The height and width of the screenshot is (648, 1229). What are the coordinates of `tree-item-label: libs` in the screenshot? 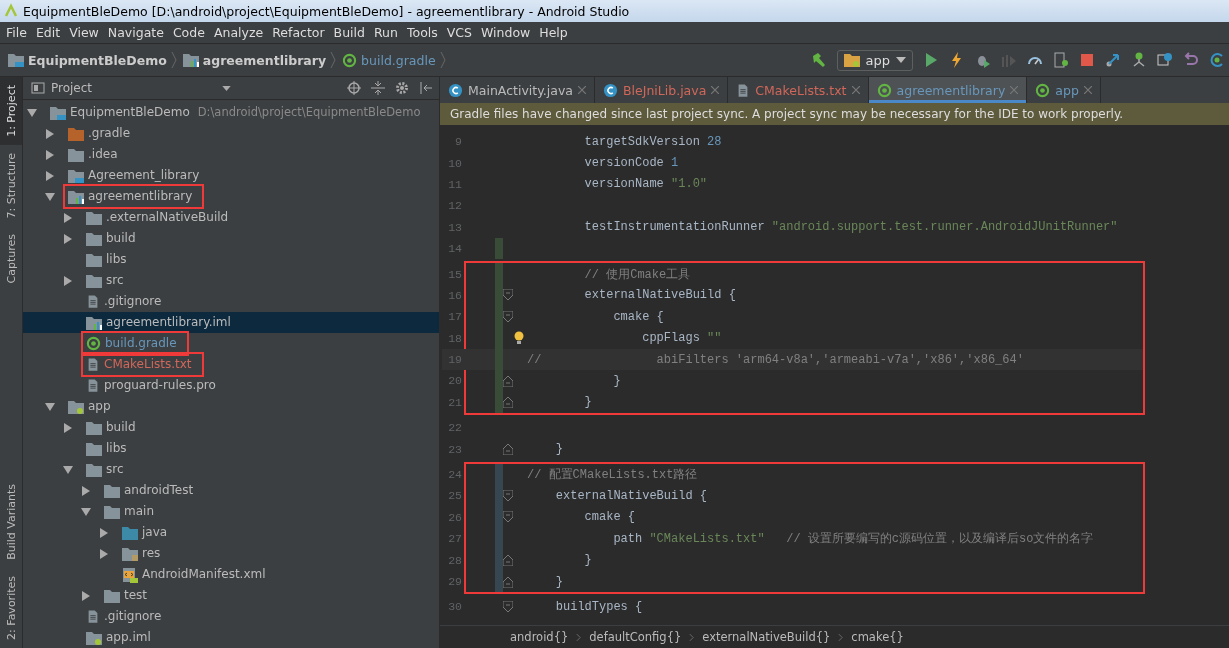 It's located at (116, 448).